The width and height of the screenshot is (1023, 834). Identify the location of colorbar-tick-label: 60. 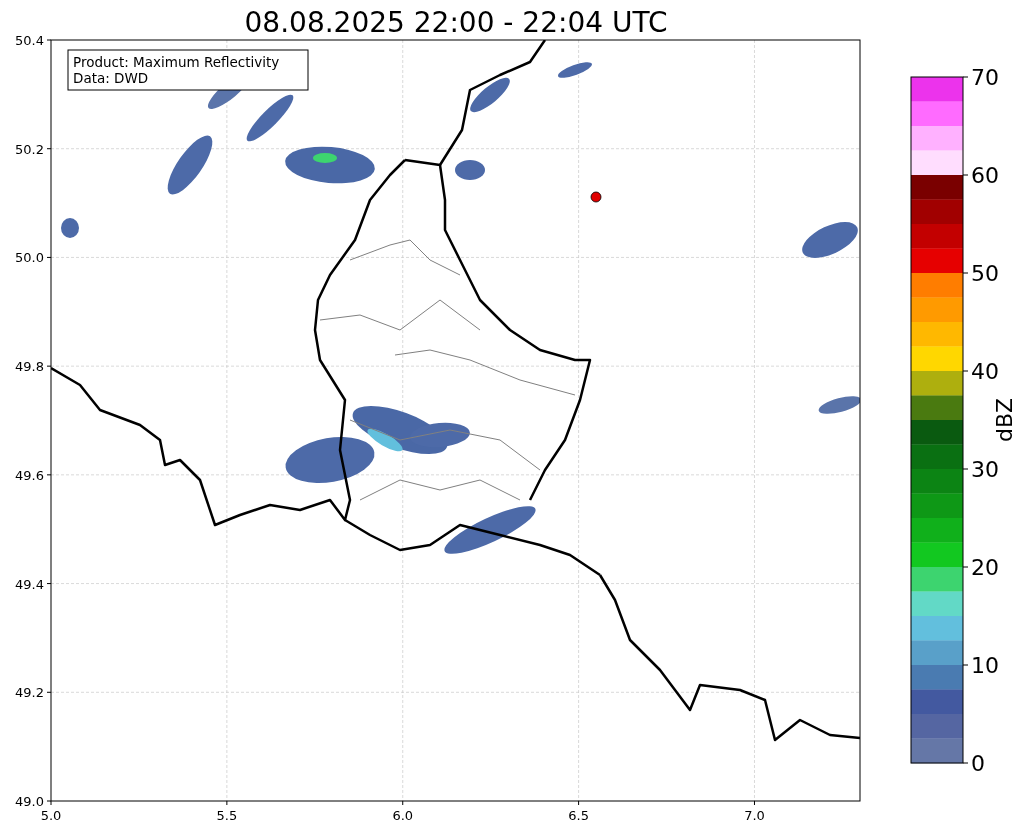
(985, 175).